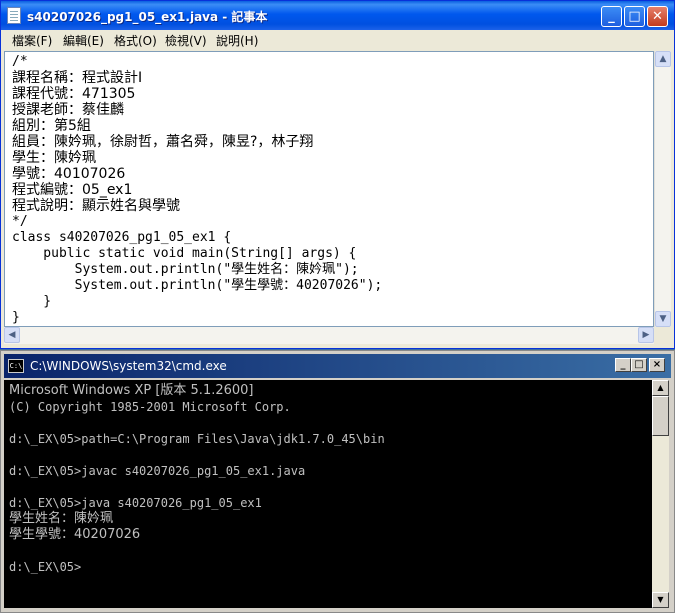 The image size is (675, 613). What do you see at coordinates (135, 503) in the screenshot?
I see `console-line: d:\_EX\05>java s40207026_pg1_05_ex1` at bounding box center [135, 503].